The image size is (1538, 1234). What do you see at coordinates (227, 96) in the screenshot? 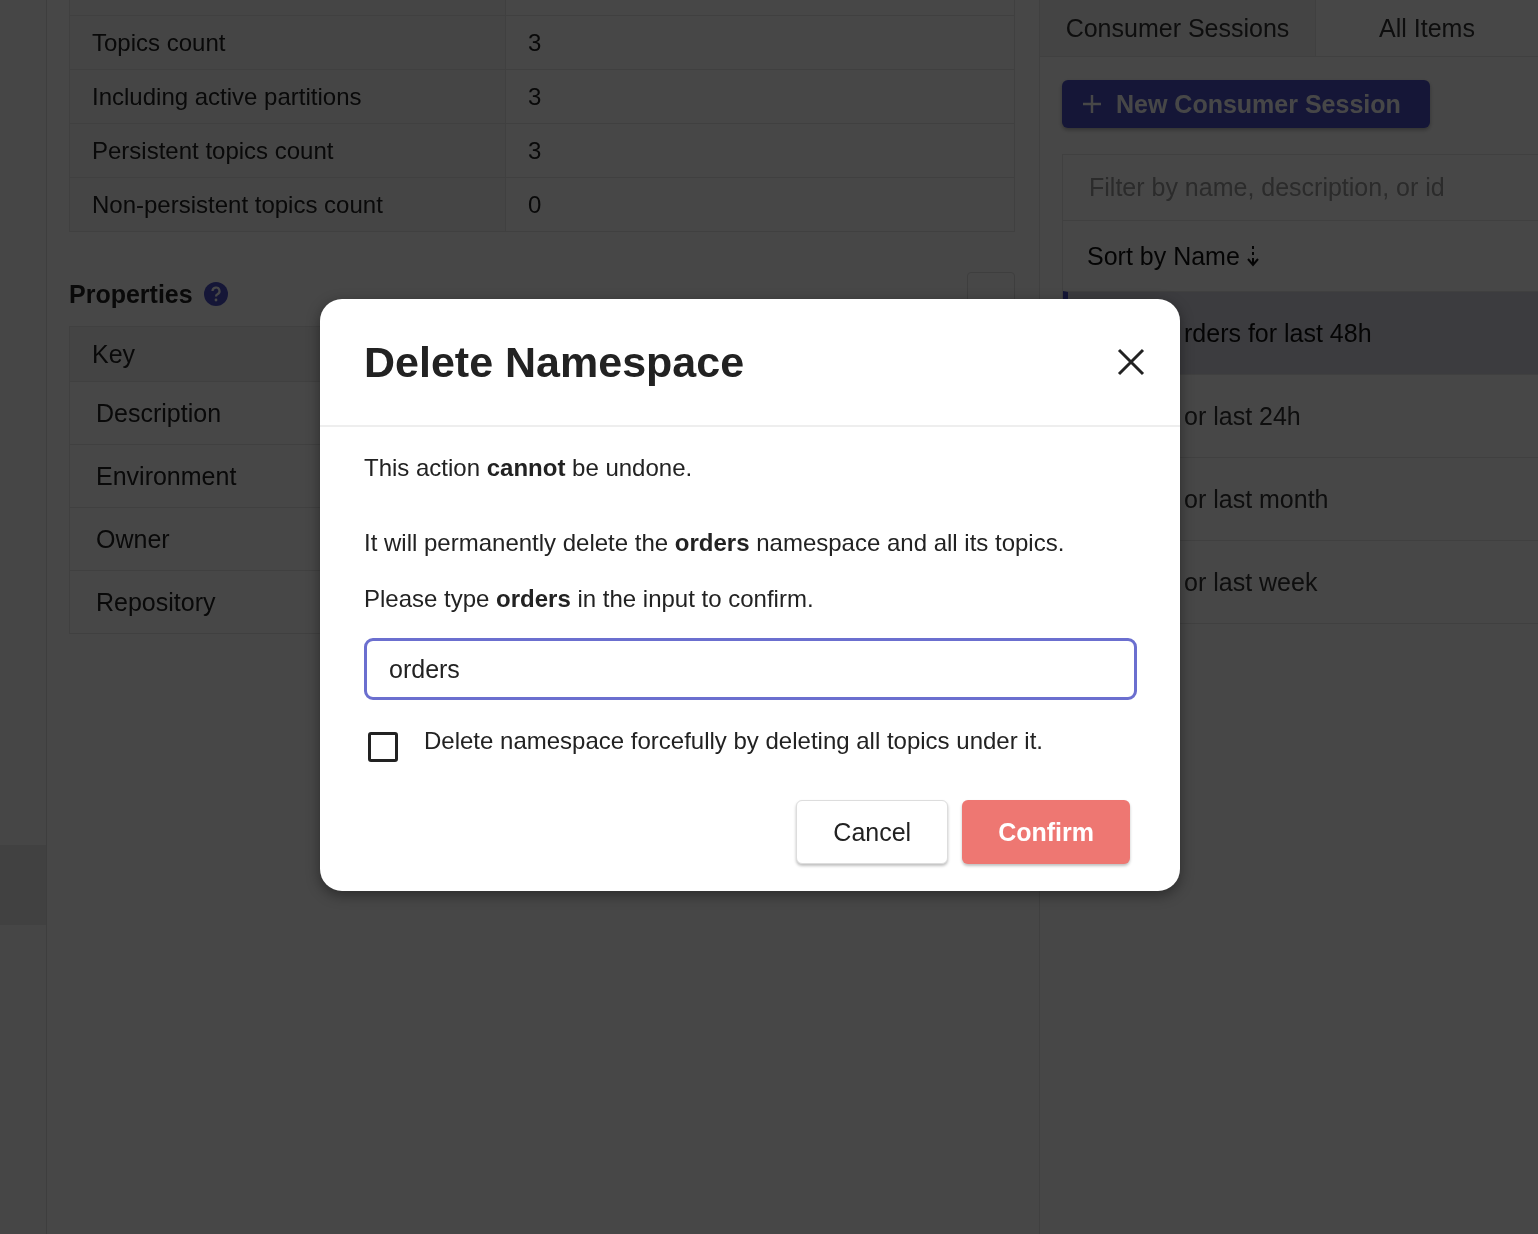
I see `stat-label: Including active partitions` at bounding box center [227, 96].